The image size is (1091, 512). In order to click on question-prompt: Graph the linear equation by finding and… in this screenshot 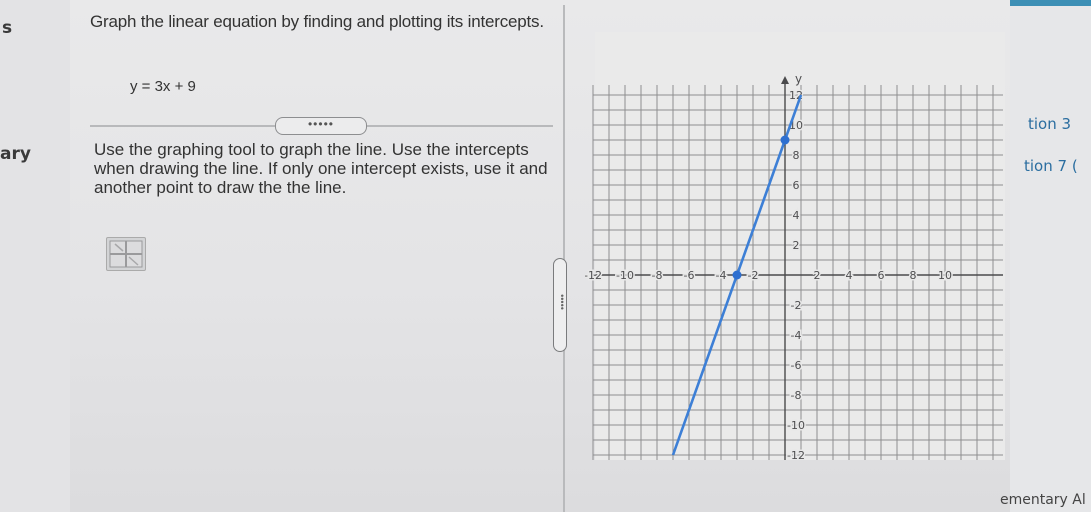, I will do `click(317, 21)`.